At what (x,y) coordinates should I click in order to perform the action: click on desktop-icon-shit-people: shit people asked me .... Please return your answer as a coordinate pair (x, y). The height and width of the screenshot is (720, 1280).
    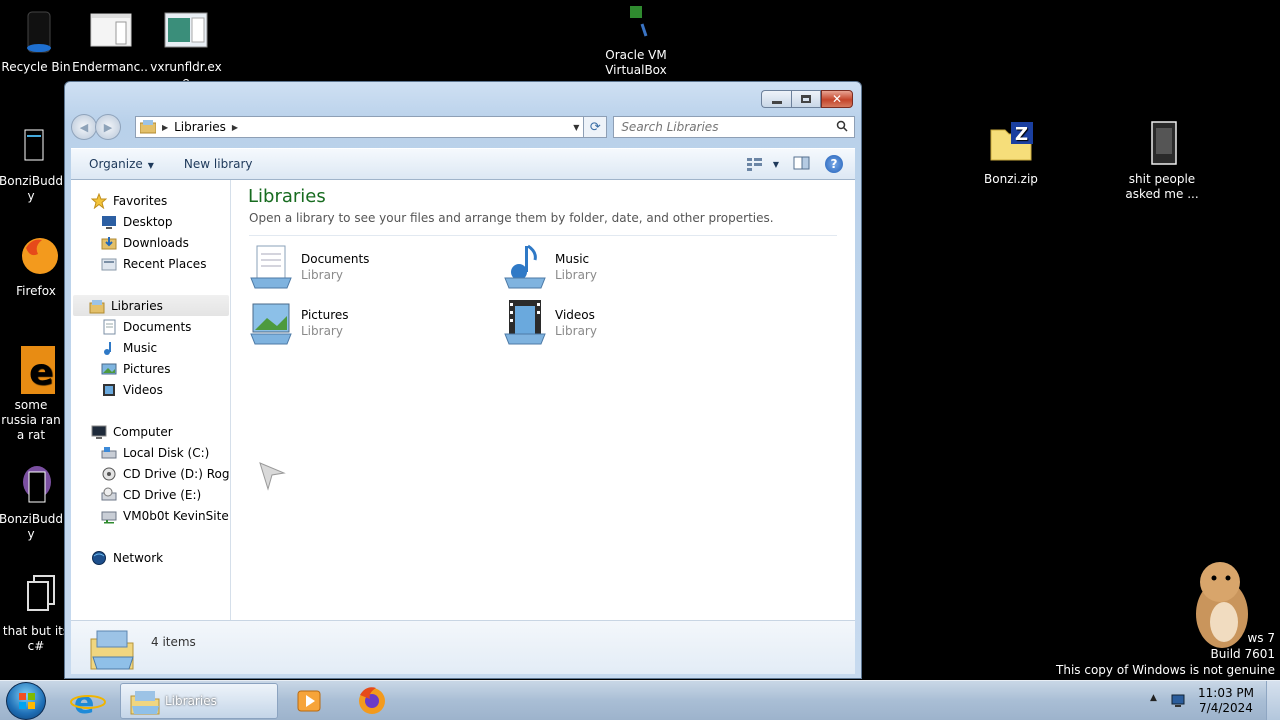
    Looking at the image, I should click on (1162, 161).